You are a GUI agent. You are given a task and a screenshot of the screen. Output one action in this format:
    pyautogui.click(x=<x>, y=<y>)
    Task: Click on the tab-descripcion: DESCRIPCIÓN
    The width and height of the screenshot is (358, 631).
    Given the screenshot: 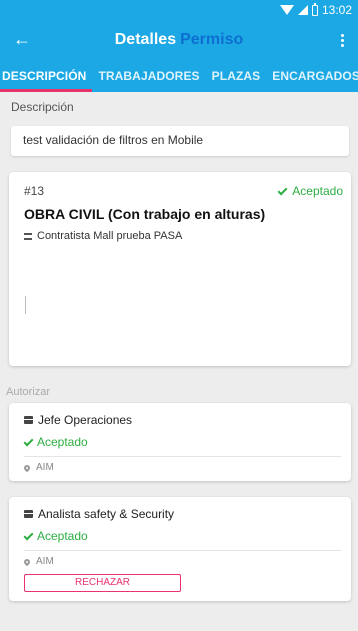 What is the action you would take?
    pyautogui.click(x=46, y=76)
    